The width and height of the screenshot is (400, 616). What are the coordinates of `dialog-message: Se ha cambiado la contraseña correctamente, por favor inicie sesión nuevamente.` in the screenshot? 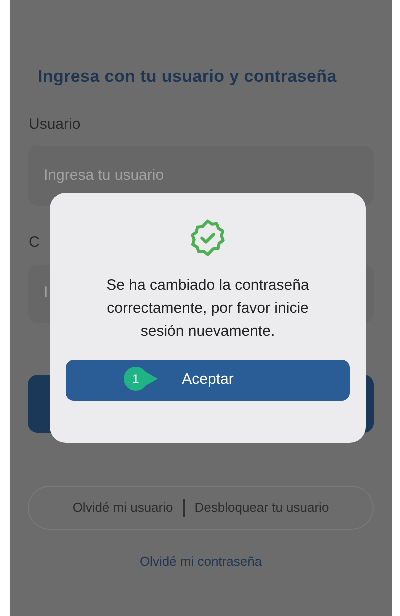 It's located at (208, 309).